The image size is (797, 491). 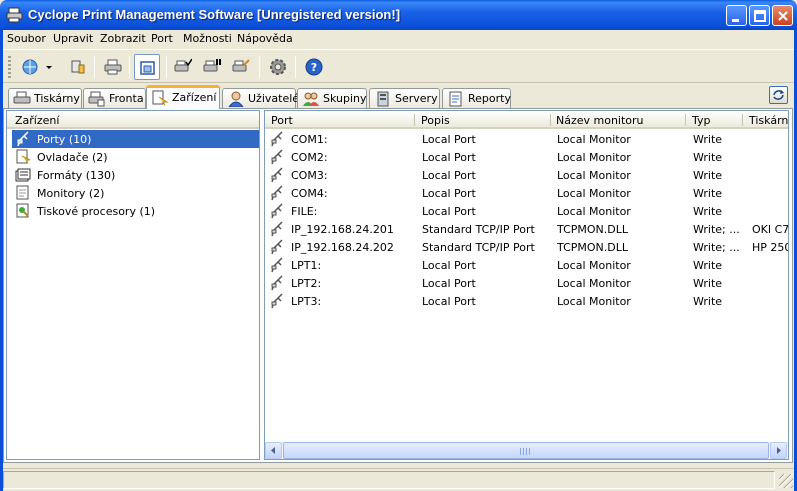 What do you see at coordinates (133, 120) in the screenshot?
I see `tree-header: Zařízení` at bounding box center [133, 120].